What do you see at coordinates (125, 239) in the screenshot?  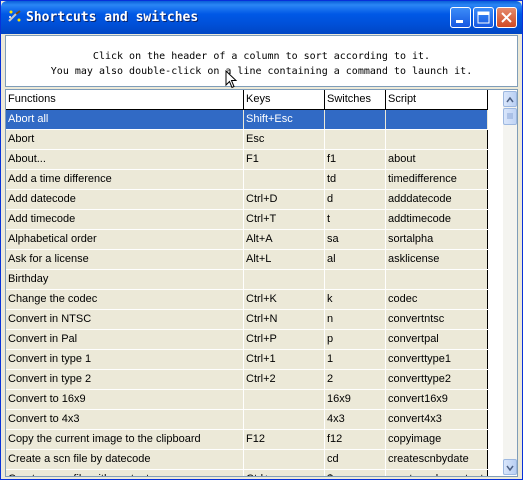 I see `cell-function: Alphabetical order` at bounding box center [125, 239].